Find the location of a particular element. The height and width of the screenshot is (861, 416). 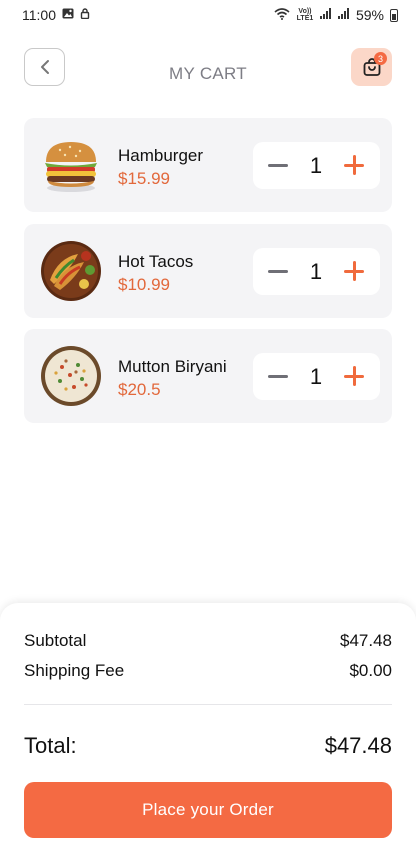

item-price: $10.99 is located at coordinates (144, 284).